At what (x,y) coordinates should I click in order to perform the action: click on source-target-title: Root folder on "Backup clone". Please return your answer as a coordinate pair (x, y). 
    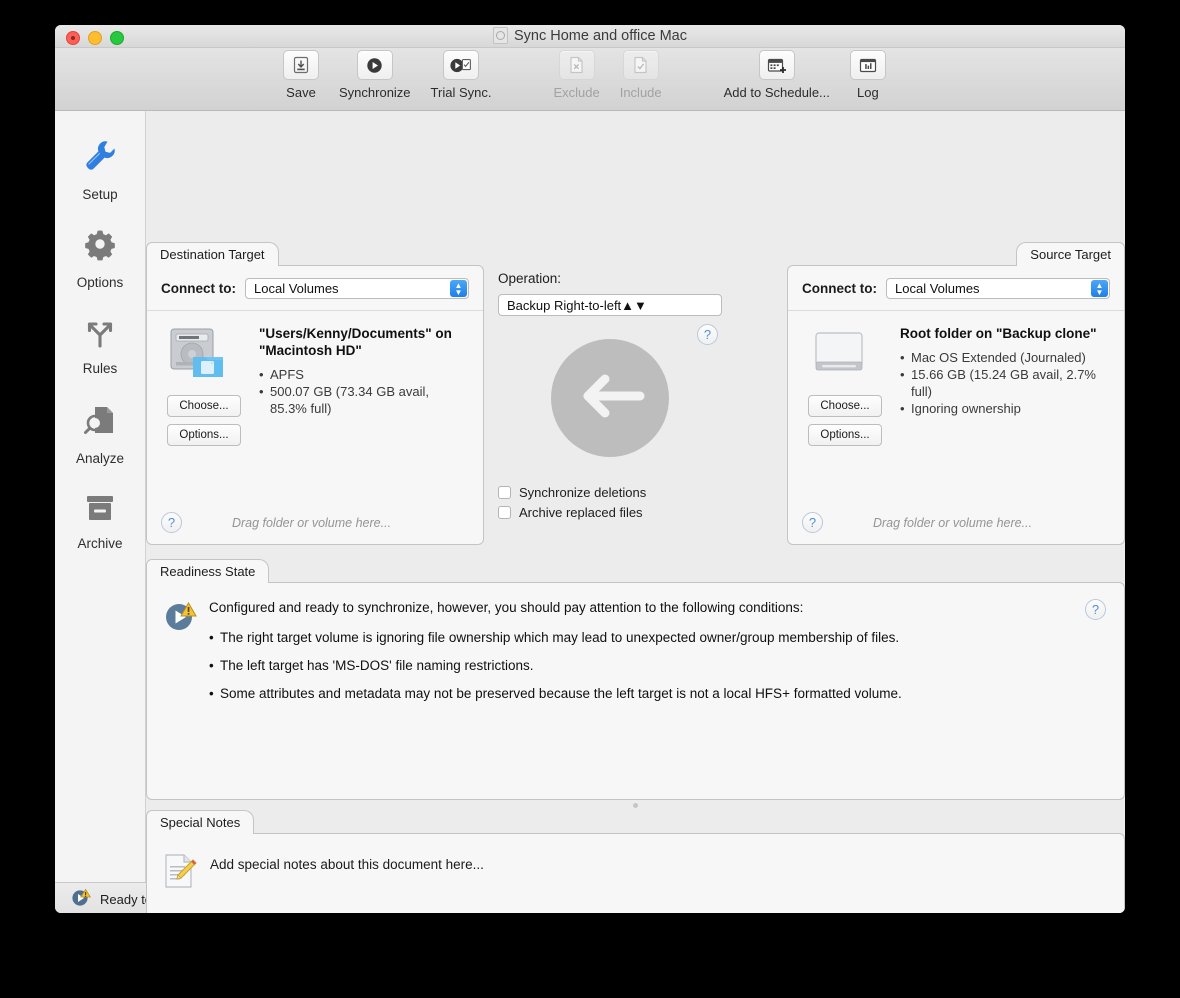
    Looking at the image, I should click on (998, 333).